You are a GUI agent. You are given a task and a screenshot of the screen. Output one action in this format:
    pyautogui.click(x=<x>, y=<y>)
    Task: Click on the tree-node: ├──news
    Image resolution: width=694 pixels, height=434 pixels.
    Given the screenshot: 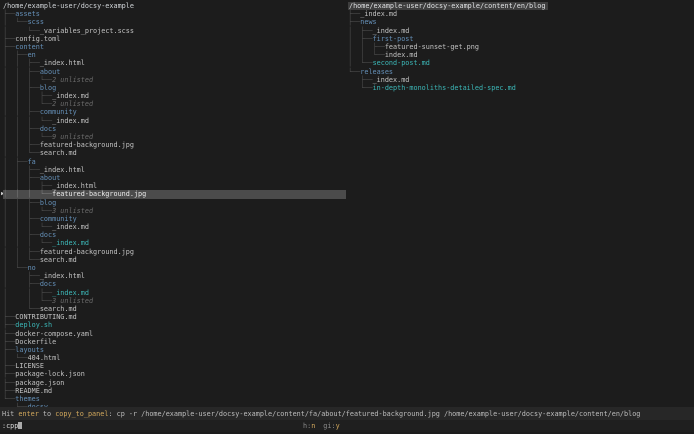 What is the action you would take?
    pyautogui.click(x=519, y=22)
    